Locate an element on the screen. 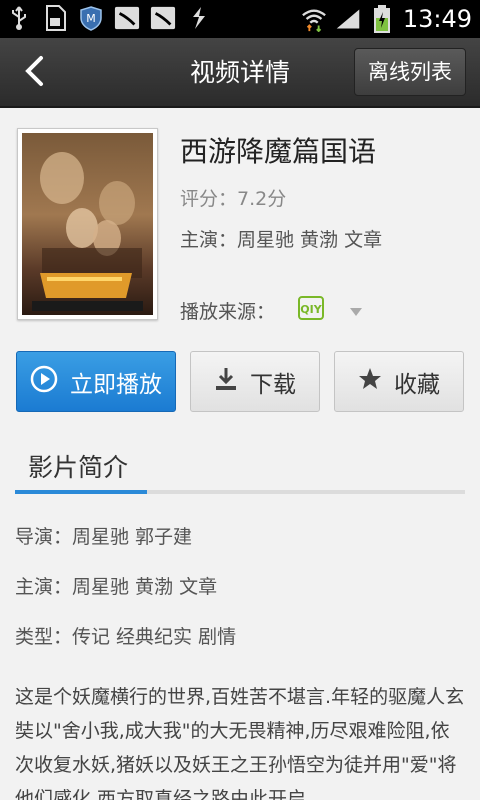 Image resolution: width=480 pixels, height=800 pixels. signal-icon is located at coordinates (348, 19).